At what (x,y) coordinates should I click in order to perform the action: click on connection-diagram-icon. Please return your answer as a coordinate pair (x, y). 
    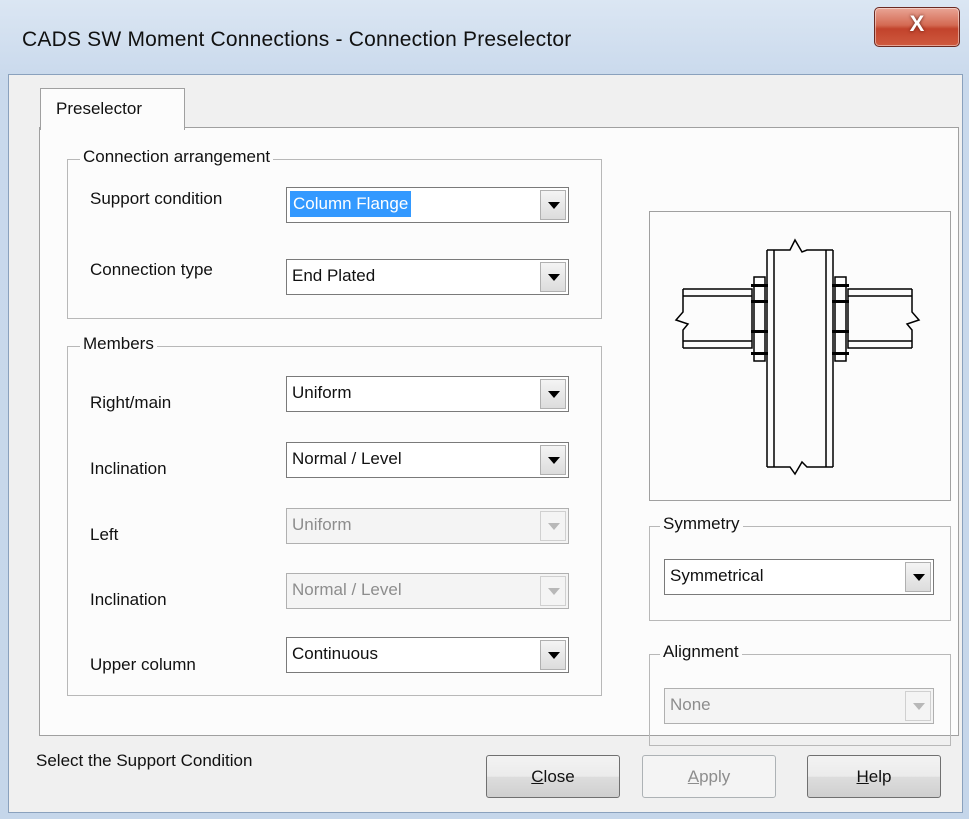
    Looking at the image, I should click on (797, 357).